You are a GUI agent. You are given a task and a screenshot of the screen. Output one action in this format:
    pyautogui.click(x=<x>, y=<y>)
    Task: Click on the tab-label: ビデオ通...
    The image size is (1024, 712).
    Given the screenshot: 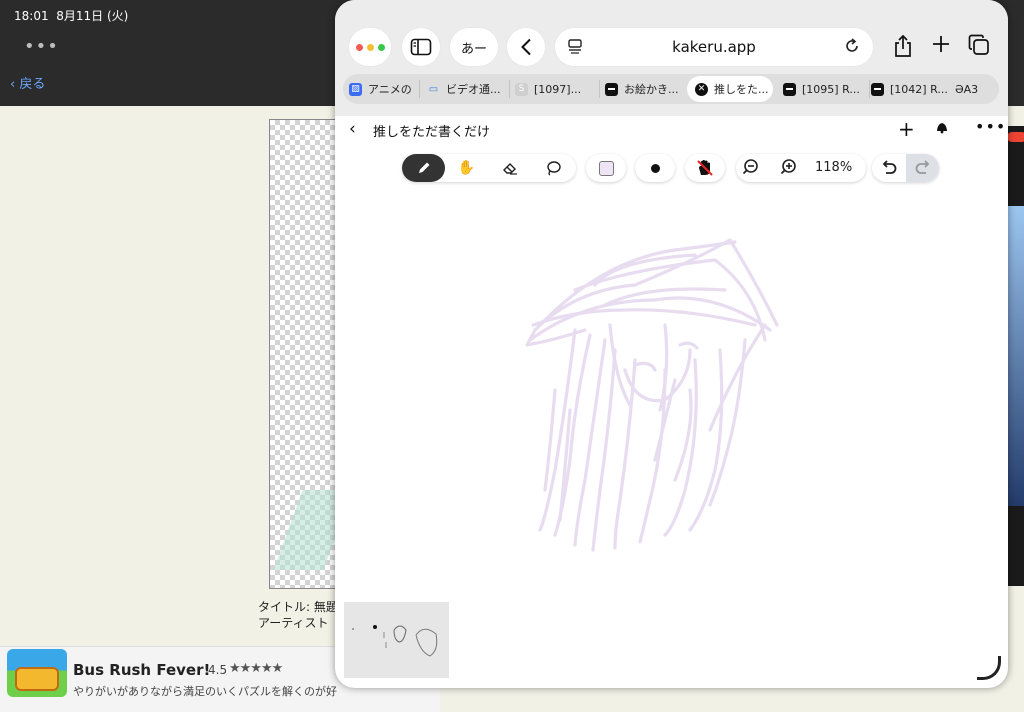 What is the action you would take?
    pyautogui.click(x=473, y=89)
    